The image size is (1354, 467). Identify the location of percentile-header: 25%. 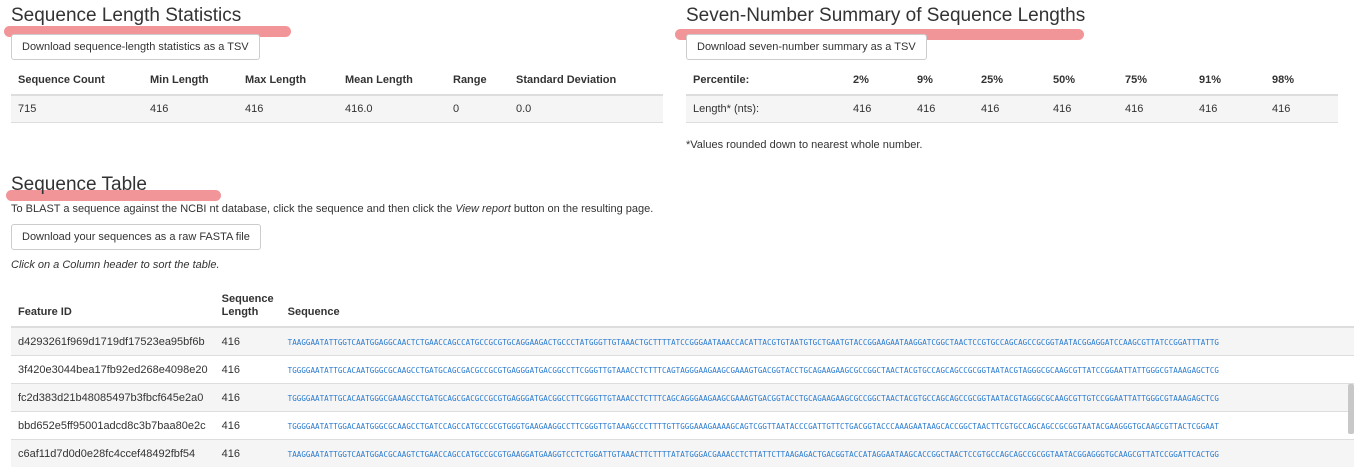
(1010, 80).